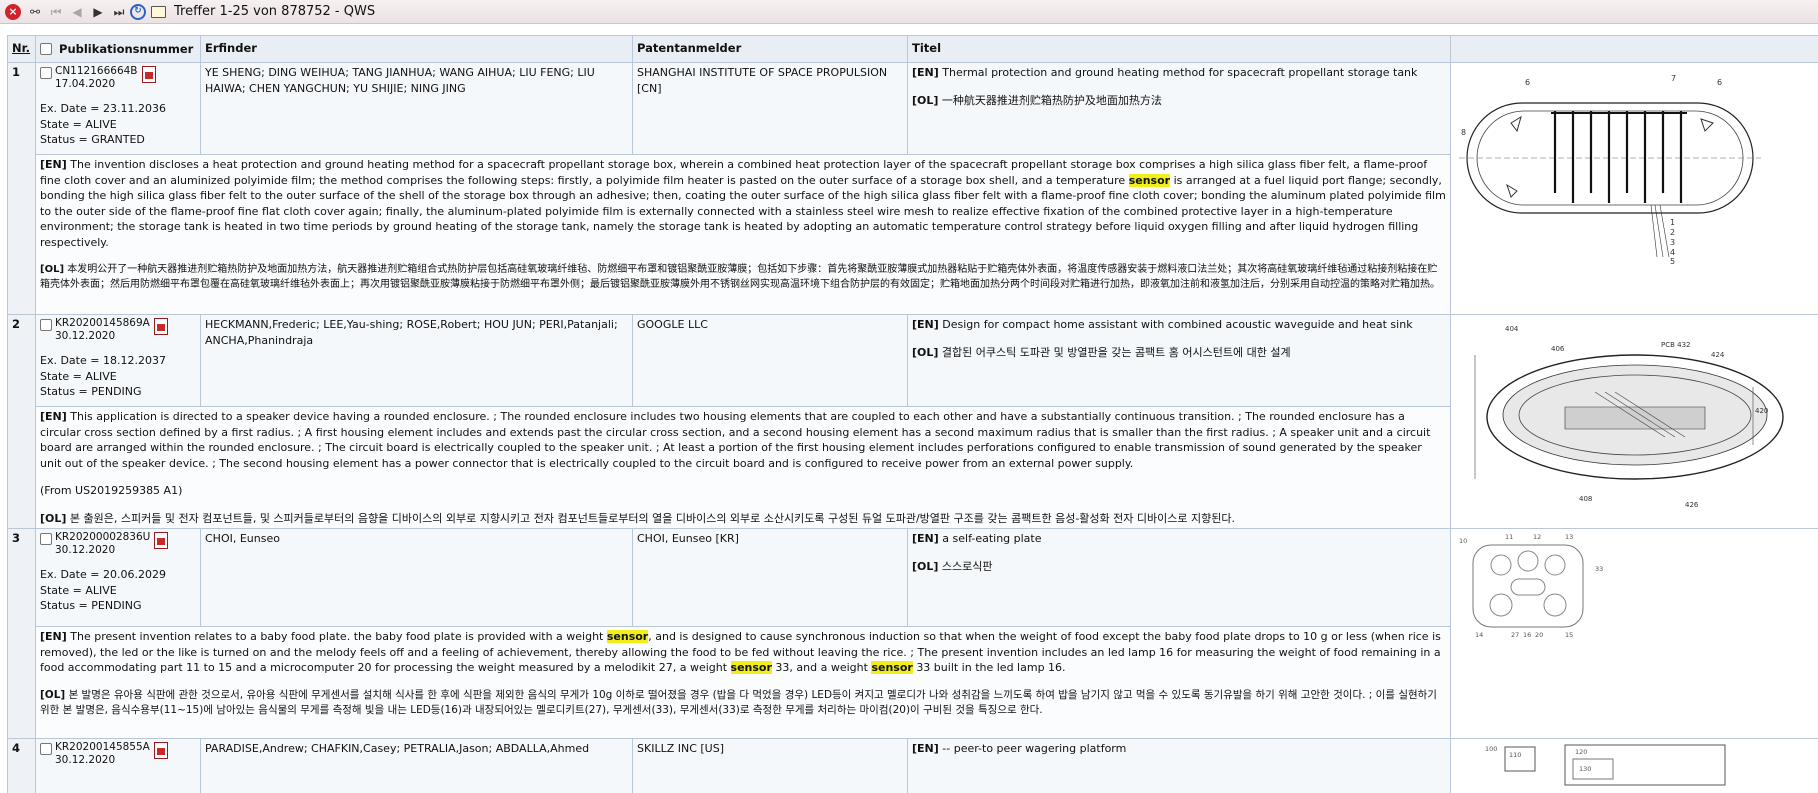  What do you see at coordinates (102, 747) in the screenshot?
I see `publication-number: KR20200145855A` at bounding box center [102, 747].